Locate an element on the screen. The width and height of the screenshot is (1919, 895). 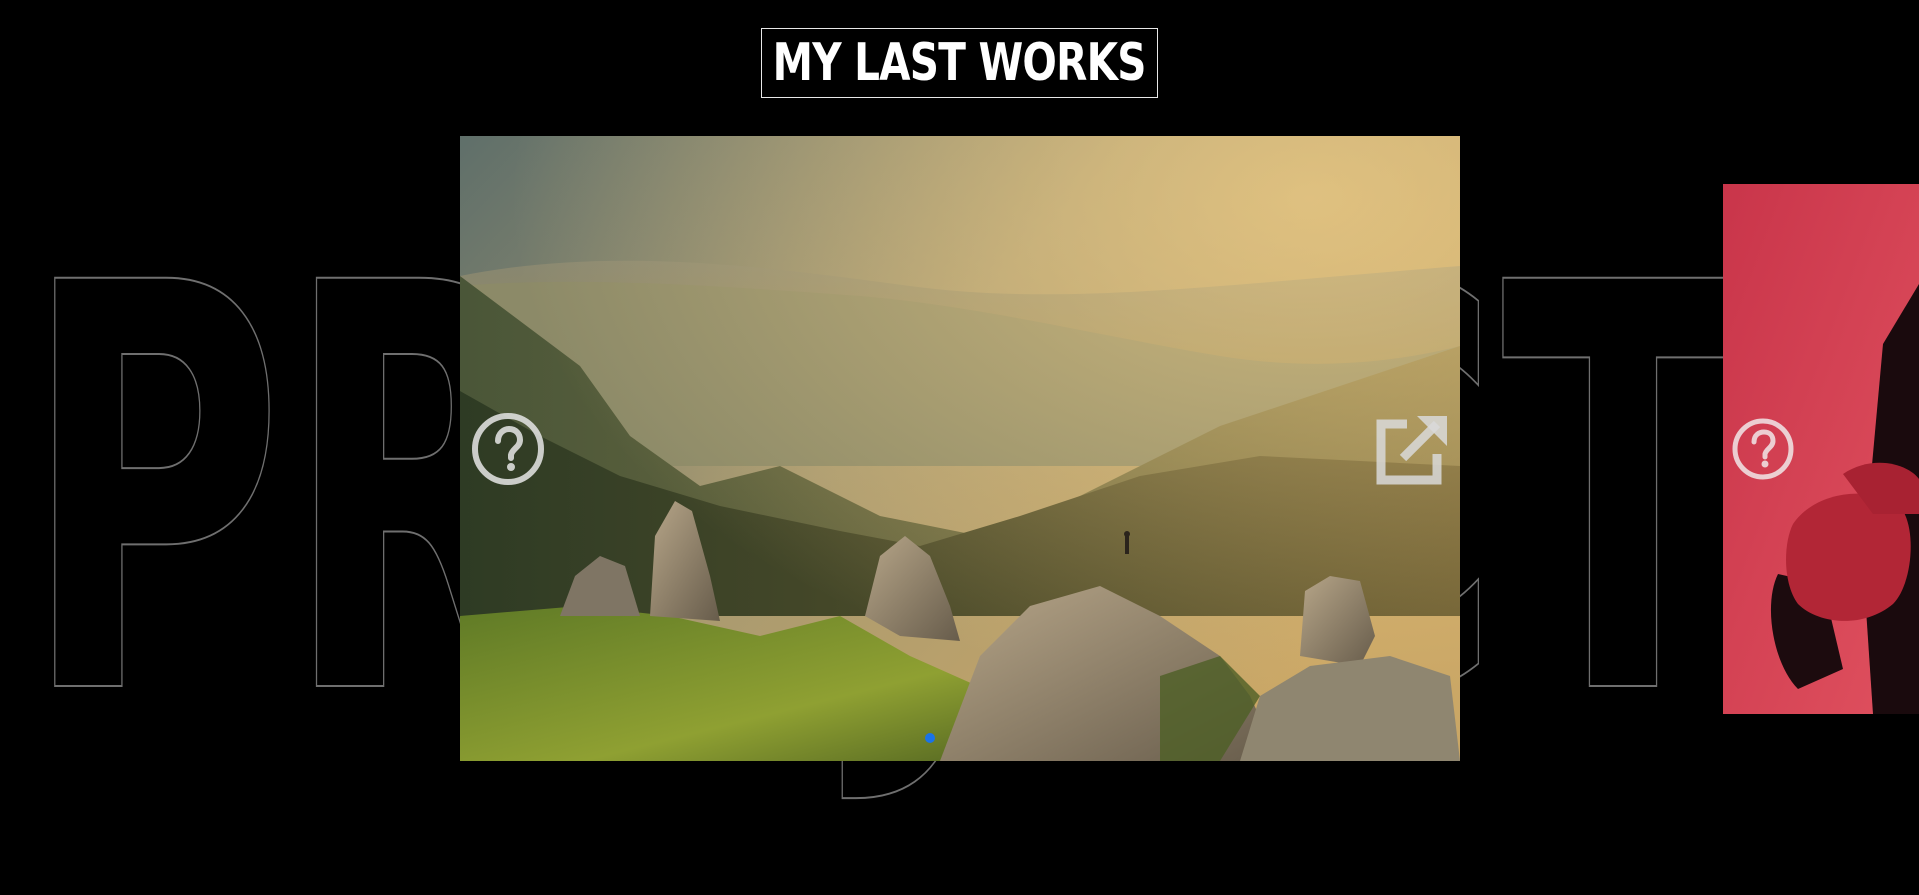
external-link-icon is located at coordinates (1412, 449).